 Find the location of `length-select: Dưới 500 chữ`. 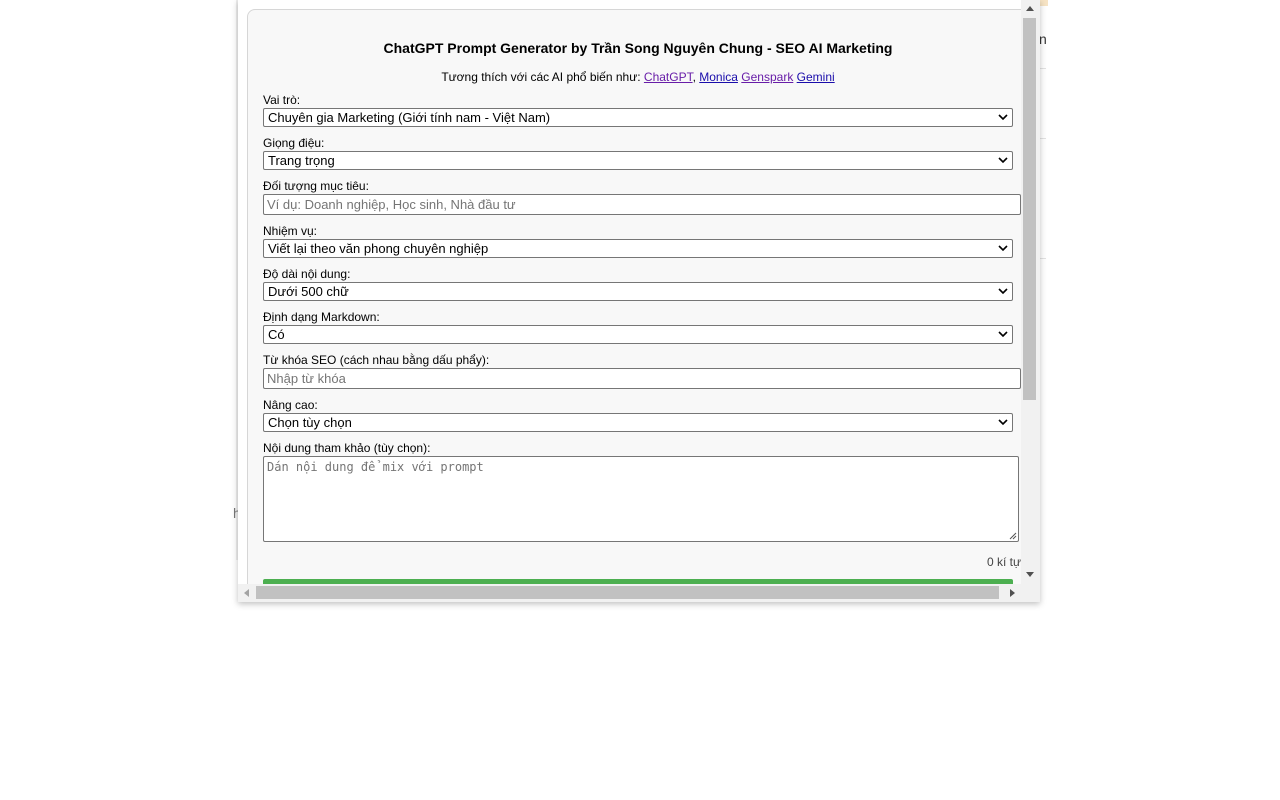

length-select: Dưới 500 chữ is located at coordinates (638, 291).